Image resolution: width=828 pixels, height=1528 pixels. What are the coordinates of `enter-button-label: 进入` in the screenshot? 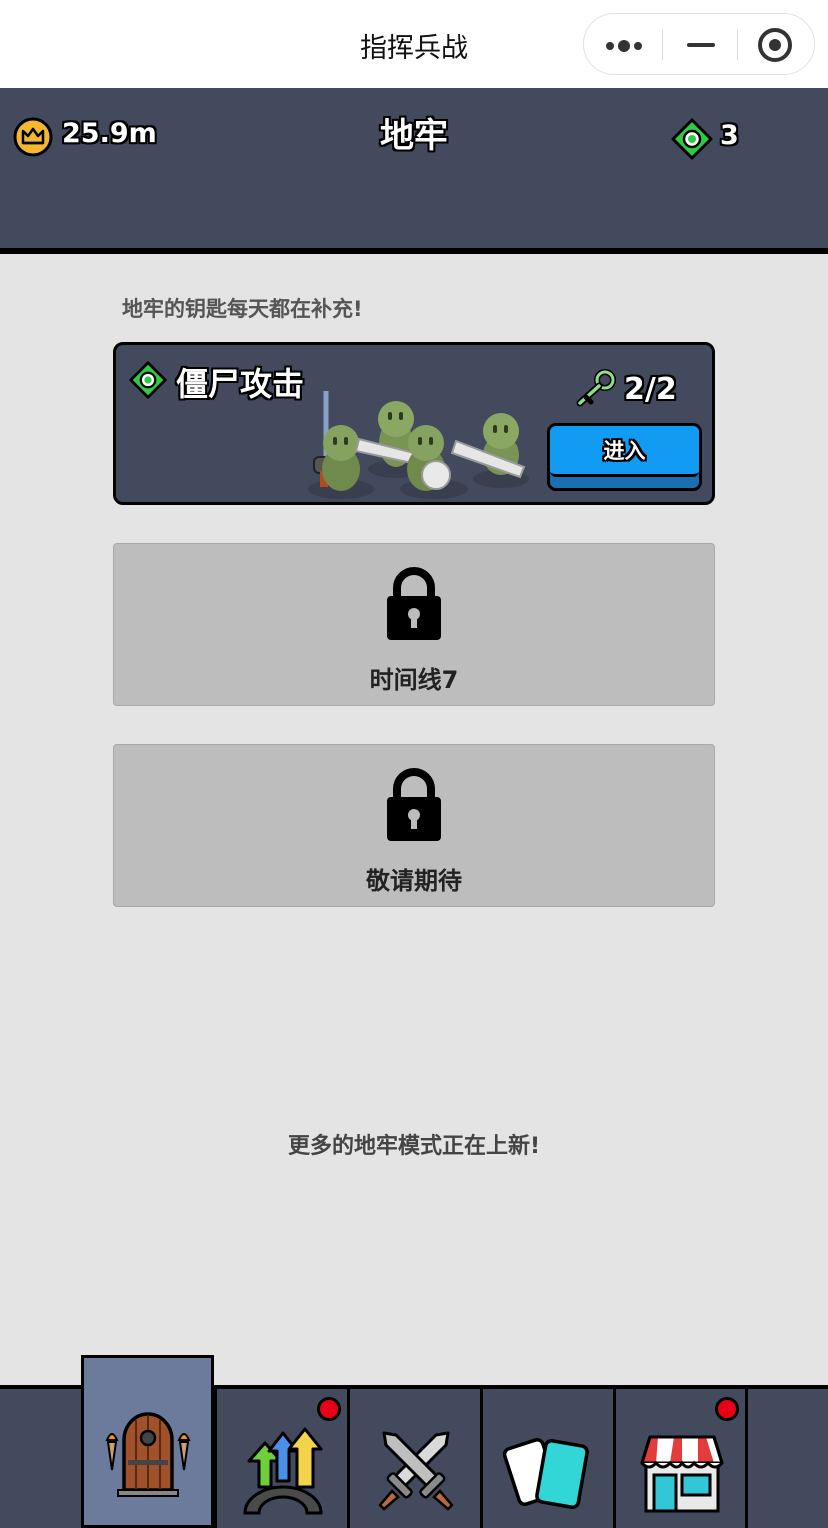 It's located at (624, 451).